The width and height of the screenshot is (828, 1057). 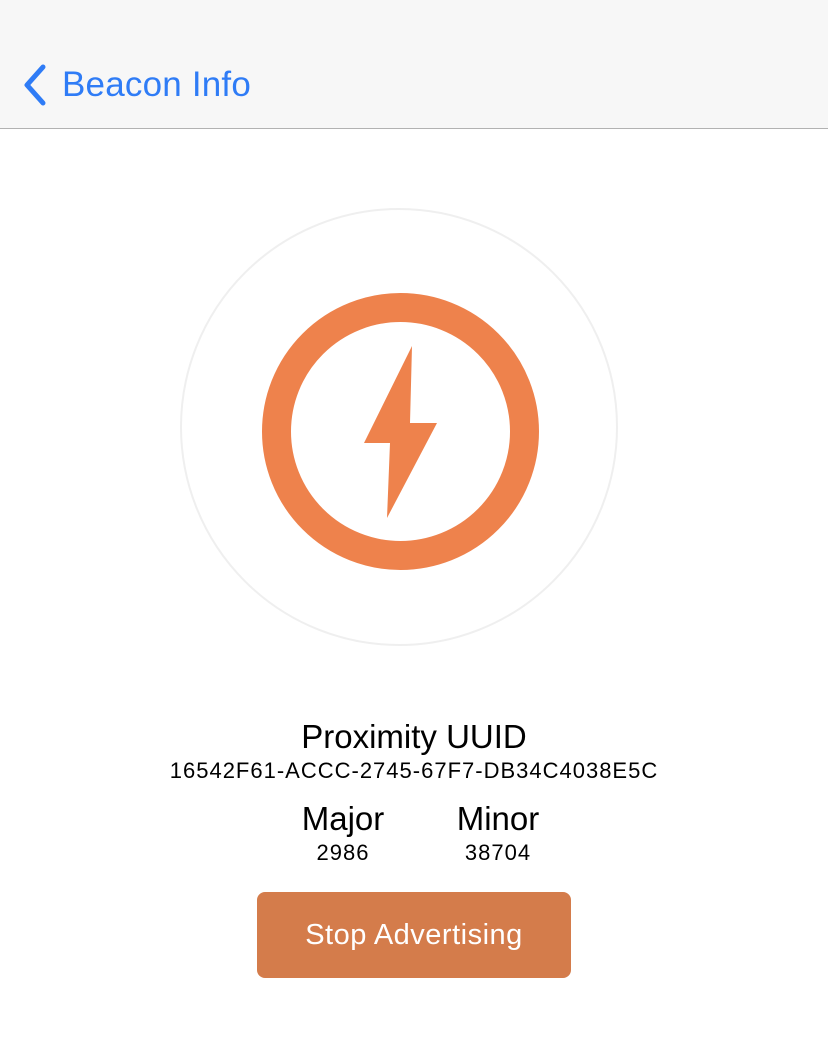 I want to click on navigation-bar: Beacon Info, so click(x=414, y=64).